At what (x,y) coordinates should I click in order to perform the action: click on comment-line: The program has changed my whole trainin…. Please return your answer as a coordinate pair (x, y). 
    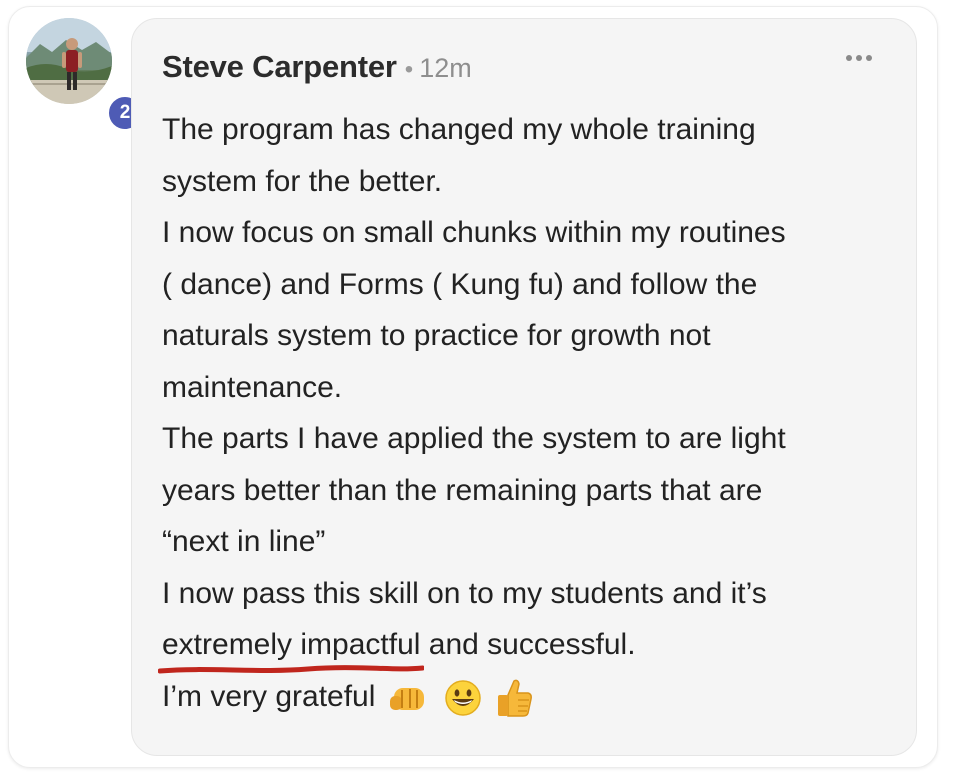
    Looking at the image, I should click on (459, 129).